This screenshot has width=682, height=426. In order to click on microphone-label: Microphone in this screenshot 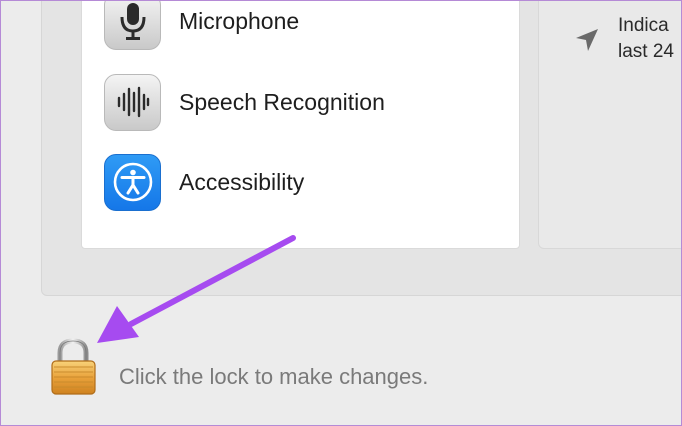, I will do `click(239, 20)`.